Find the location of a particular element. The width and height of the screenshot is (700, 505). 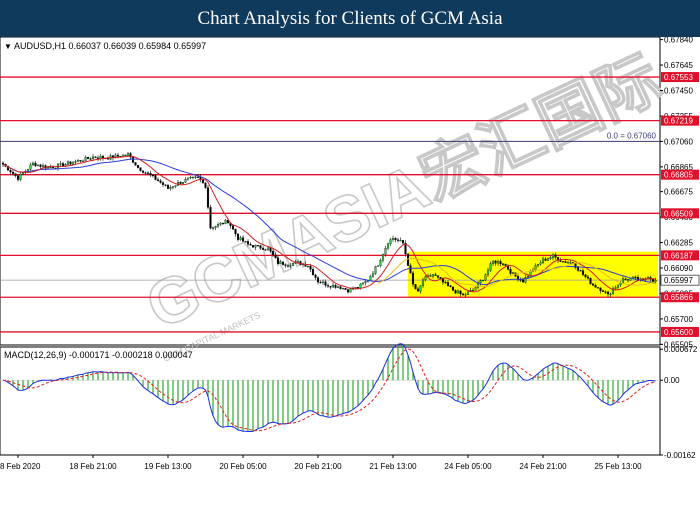

chart-banner: Chart Analysis for Clients of GCM Asia is located at coordinates (350, 18).